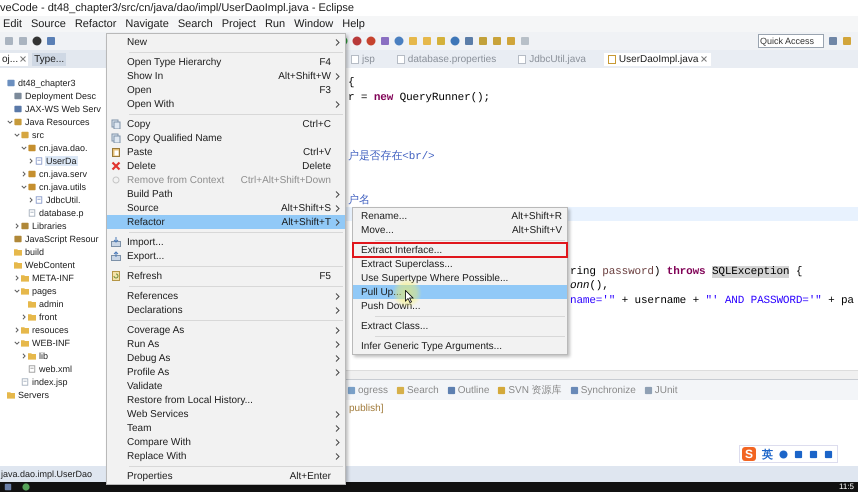  I want to click on menu-item: Show In Alt+Shift+W, so click(226, 76).